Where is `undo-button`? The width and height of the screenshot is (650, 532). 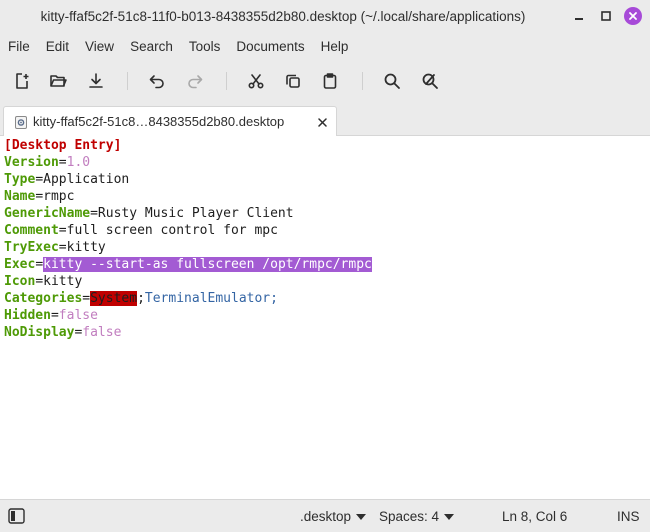 undo-button is located at coordinates (157, 81).